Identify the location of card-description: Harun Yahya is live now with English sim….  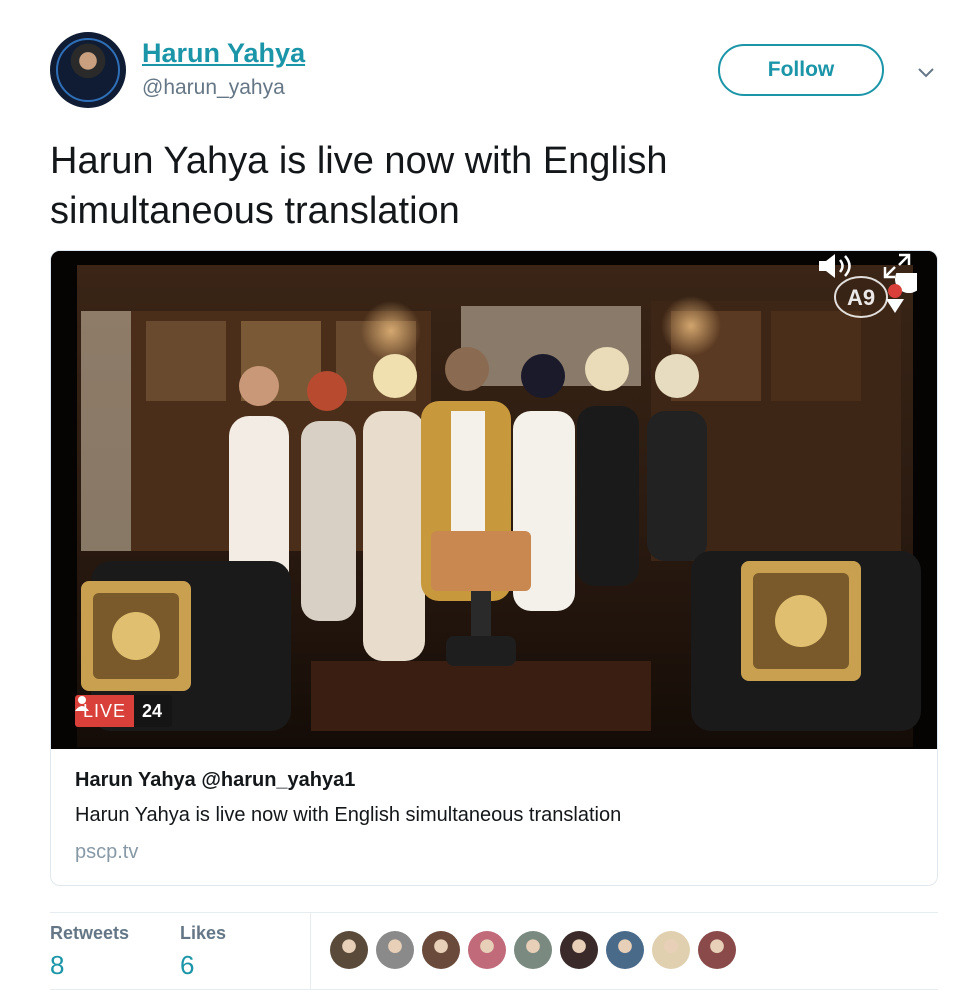
(348, 815).